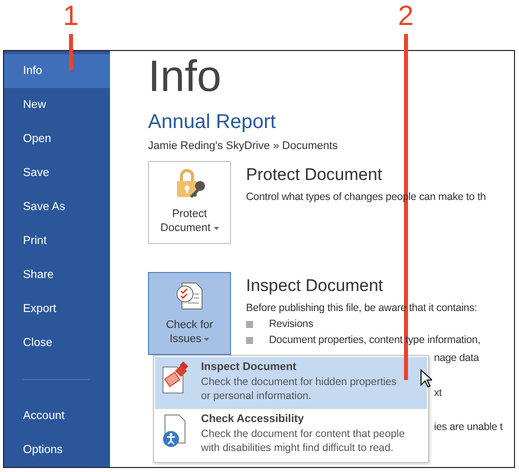 The height and width of the screenshot is (472, 519). What do you see at coordinates (57, 343) in the screenshot?
I see `sidebar-item: Close` at bounding box center [57, 343].